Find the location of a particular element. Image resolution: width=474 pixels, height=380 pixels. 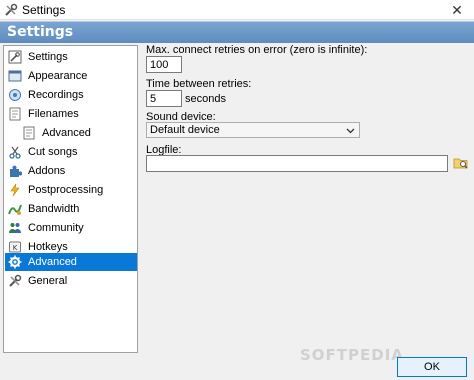

tools-icon is located at coordinates (11, 9).